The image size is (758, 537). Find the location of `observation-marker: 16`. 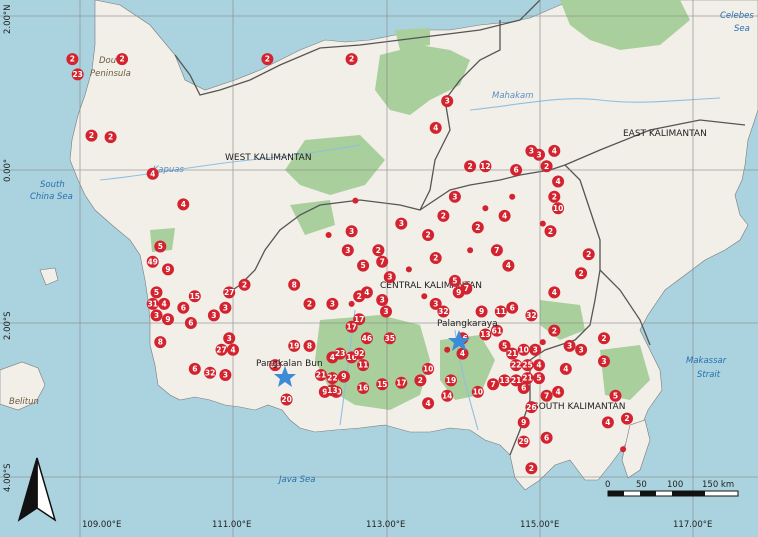

observation-marker: 16 is located at coordinates (363, 388).